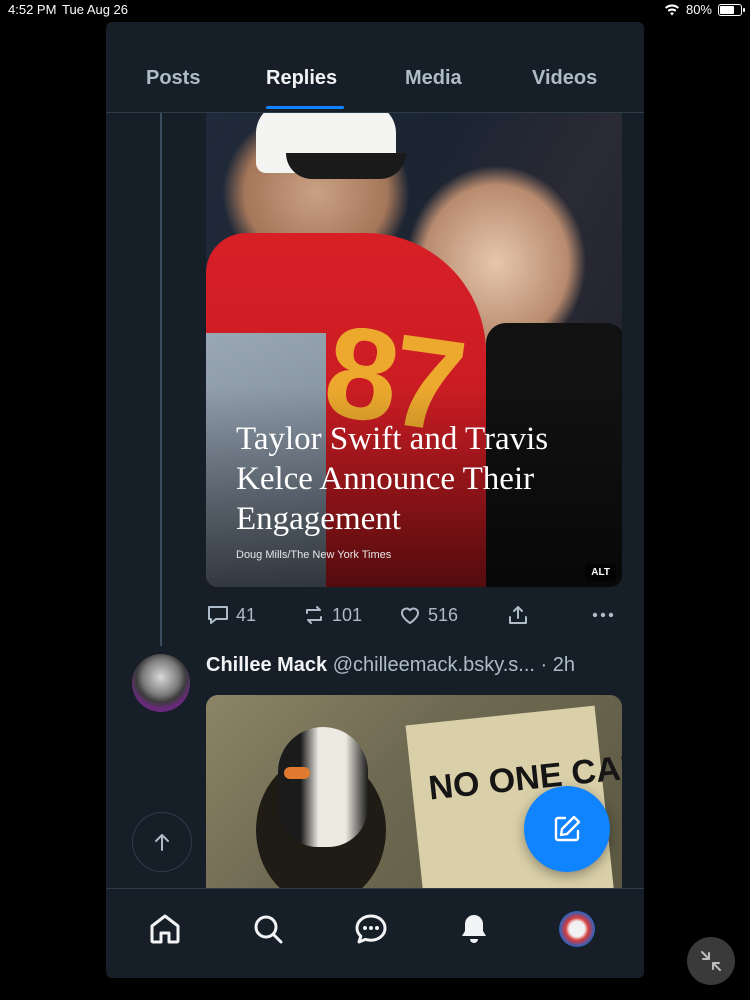  What do you see at coordinates (557, 665) in the screenshot?
I see `post-time: · 2h` at bounding box center [557, 665].